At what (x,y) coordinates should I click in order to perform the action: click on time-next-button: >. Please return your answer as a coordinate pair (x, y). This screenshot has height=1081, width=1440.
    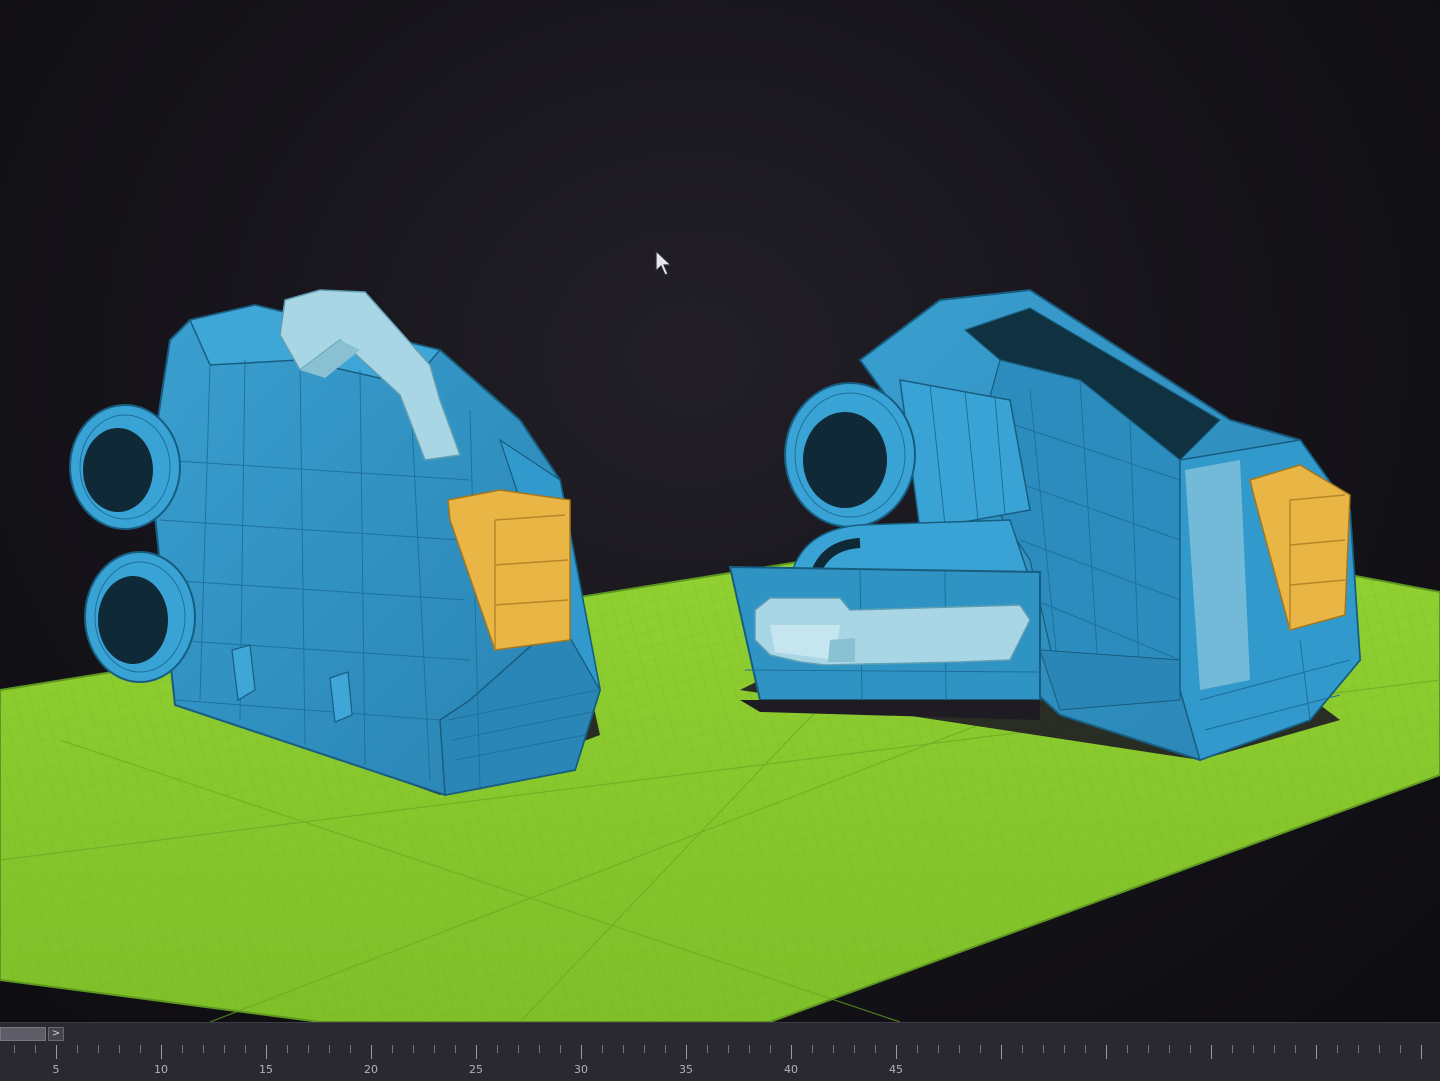
    Looking at the image, I should click on (56, 1034).